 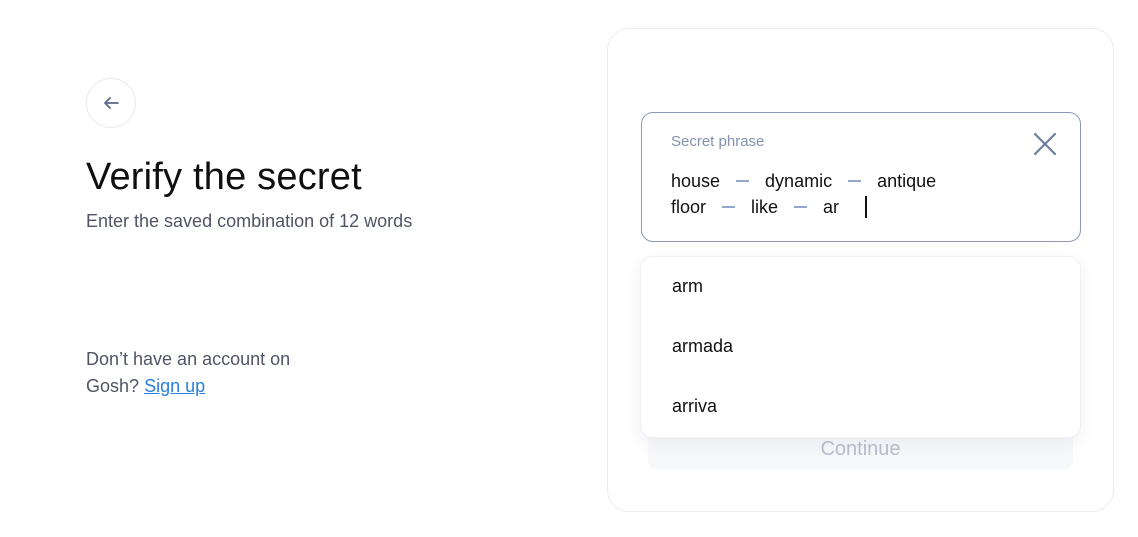 I want to click on phrase-word: antique, so click(x=907, y=181).